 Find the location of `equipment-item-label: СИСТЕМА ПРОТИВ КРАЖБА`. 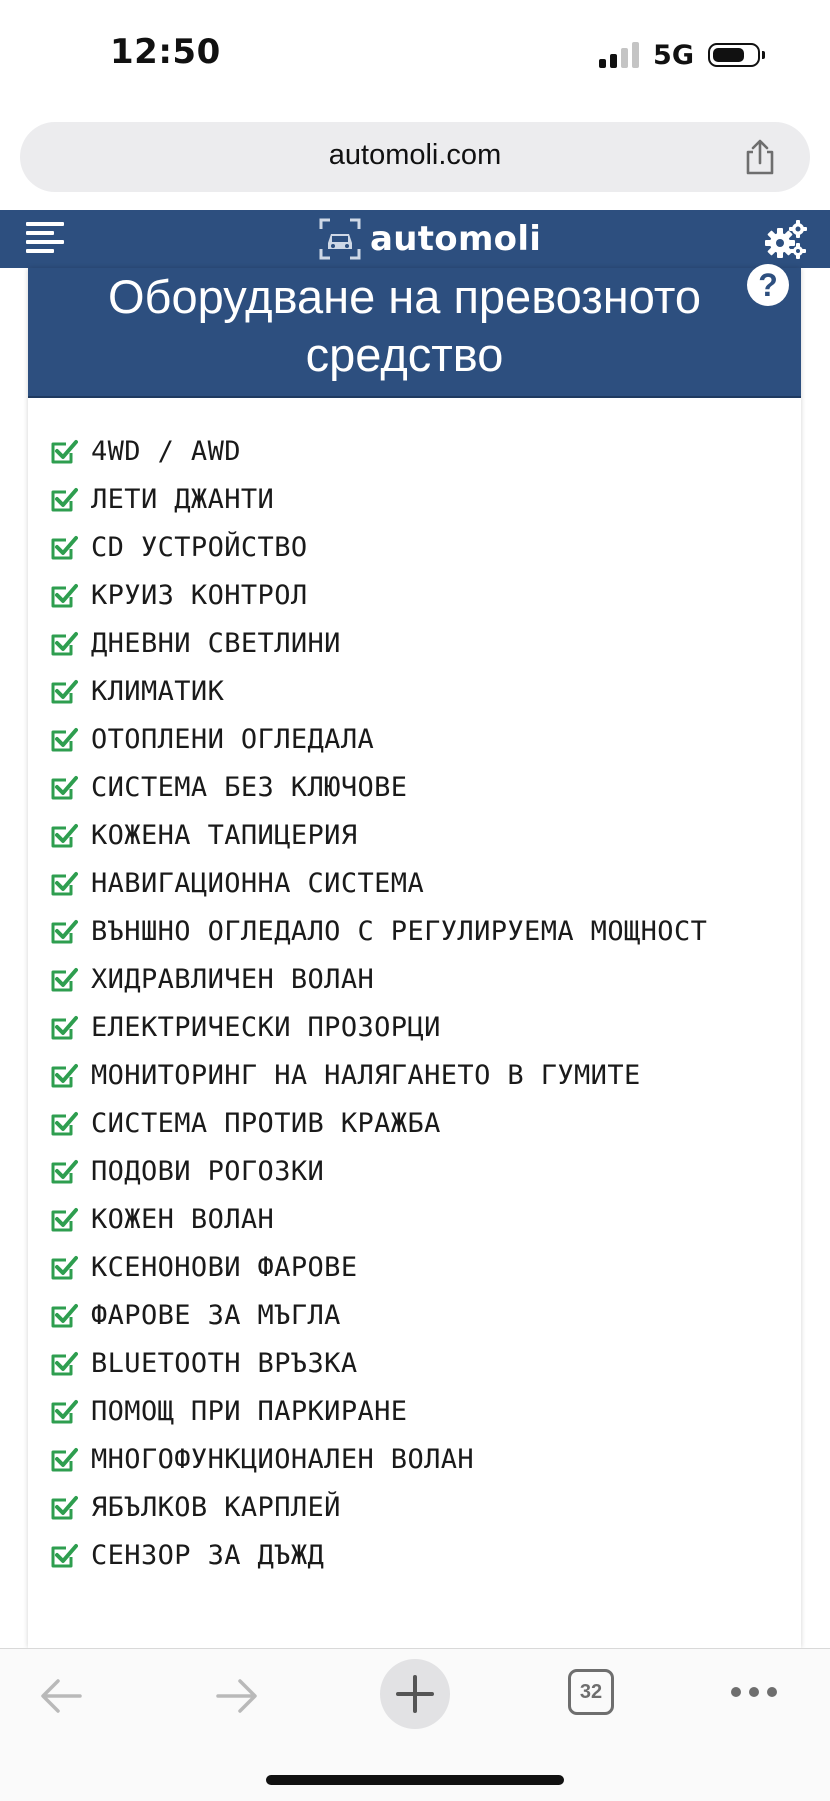

equipment-item-label: СИСТЕМА ПРОТИВ КРАЖБА is located at coordinates (266, 1123).